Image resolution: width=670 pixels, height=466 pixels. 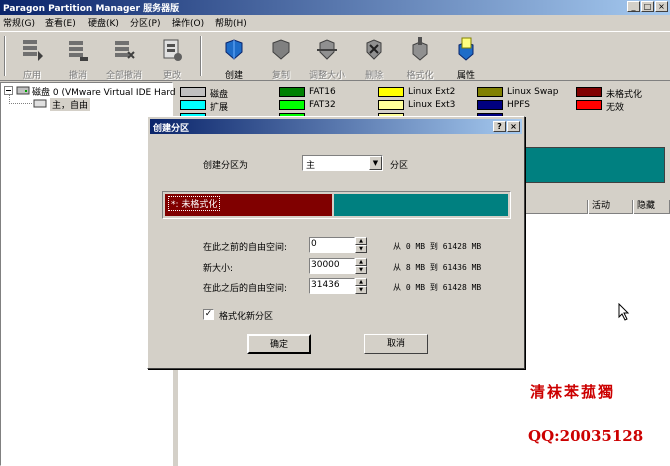 I want to click on legend-label-extended: 扩展, so click(x=219, y=108).